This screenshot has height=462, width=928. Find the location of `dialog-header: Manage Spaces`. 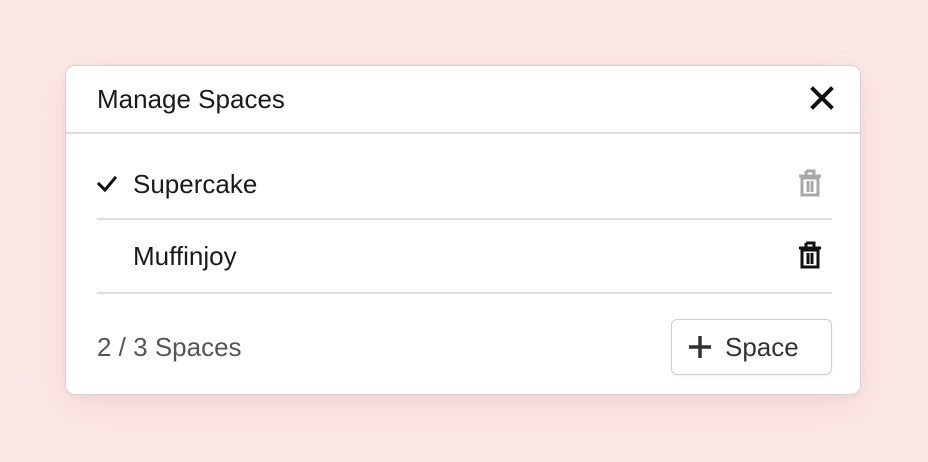

dialog-header: Manage Spaces is located at coordinates (463, 100).